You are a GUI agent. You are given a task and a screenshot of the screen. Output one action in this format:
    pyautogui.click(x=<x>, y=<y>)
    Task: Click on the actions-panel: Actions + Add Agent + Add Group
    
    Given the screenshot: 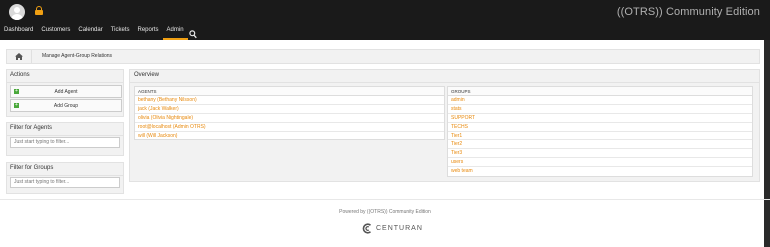 What is the action you would take?
    pyautogui.click(x=65, y=93)
    